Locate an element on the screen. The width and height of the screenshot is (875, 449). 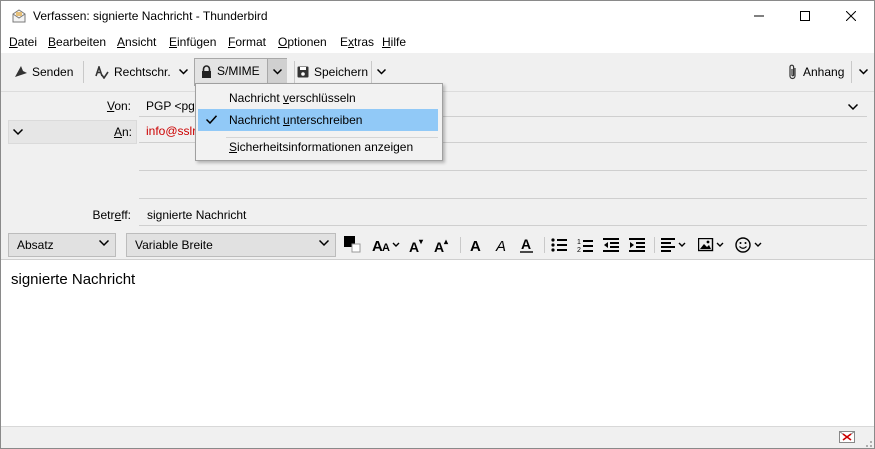
bold-icon: A is located at coordinates (475, 245).